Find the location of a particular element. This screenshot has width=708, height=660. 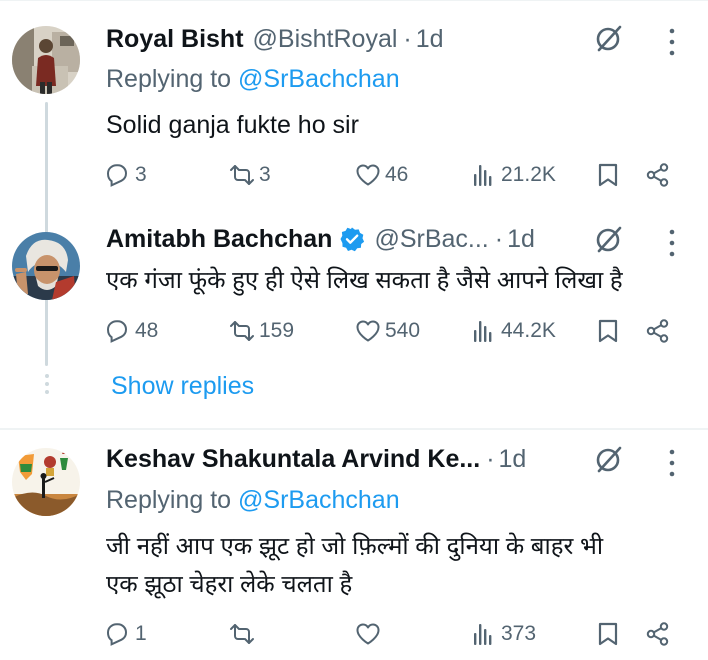

reply-button: 3 is located at coordinates (125, 175).